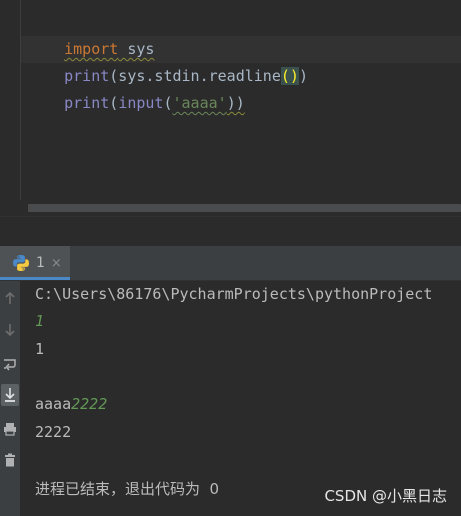  What do you see at coordinates (244, 208) in the screenshot?
I see `horizontal-scrollbar-thumb` at bounding box center [244, 208].